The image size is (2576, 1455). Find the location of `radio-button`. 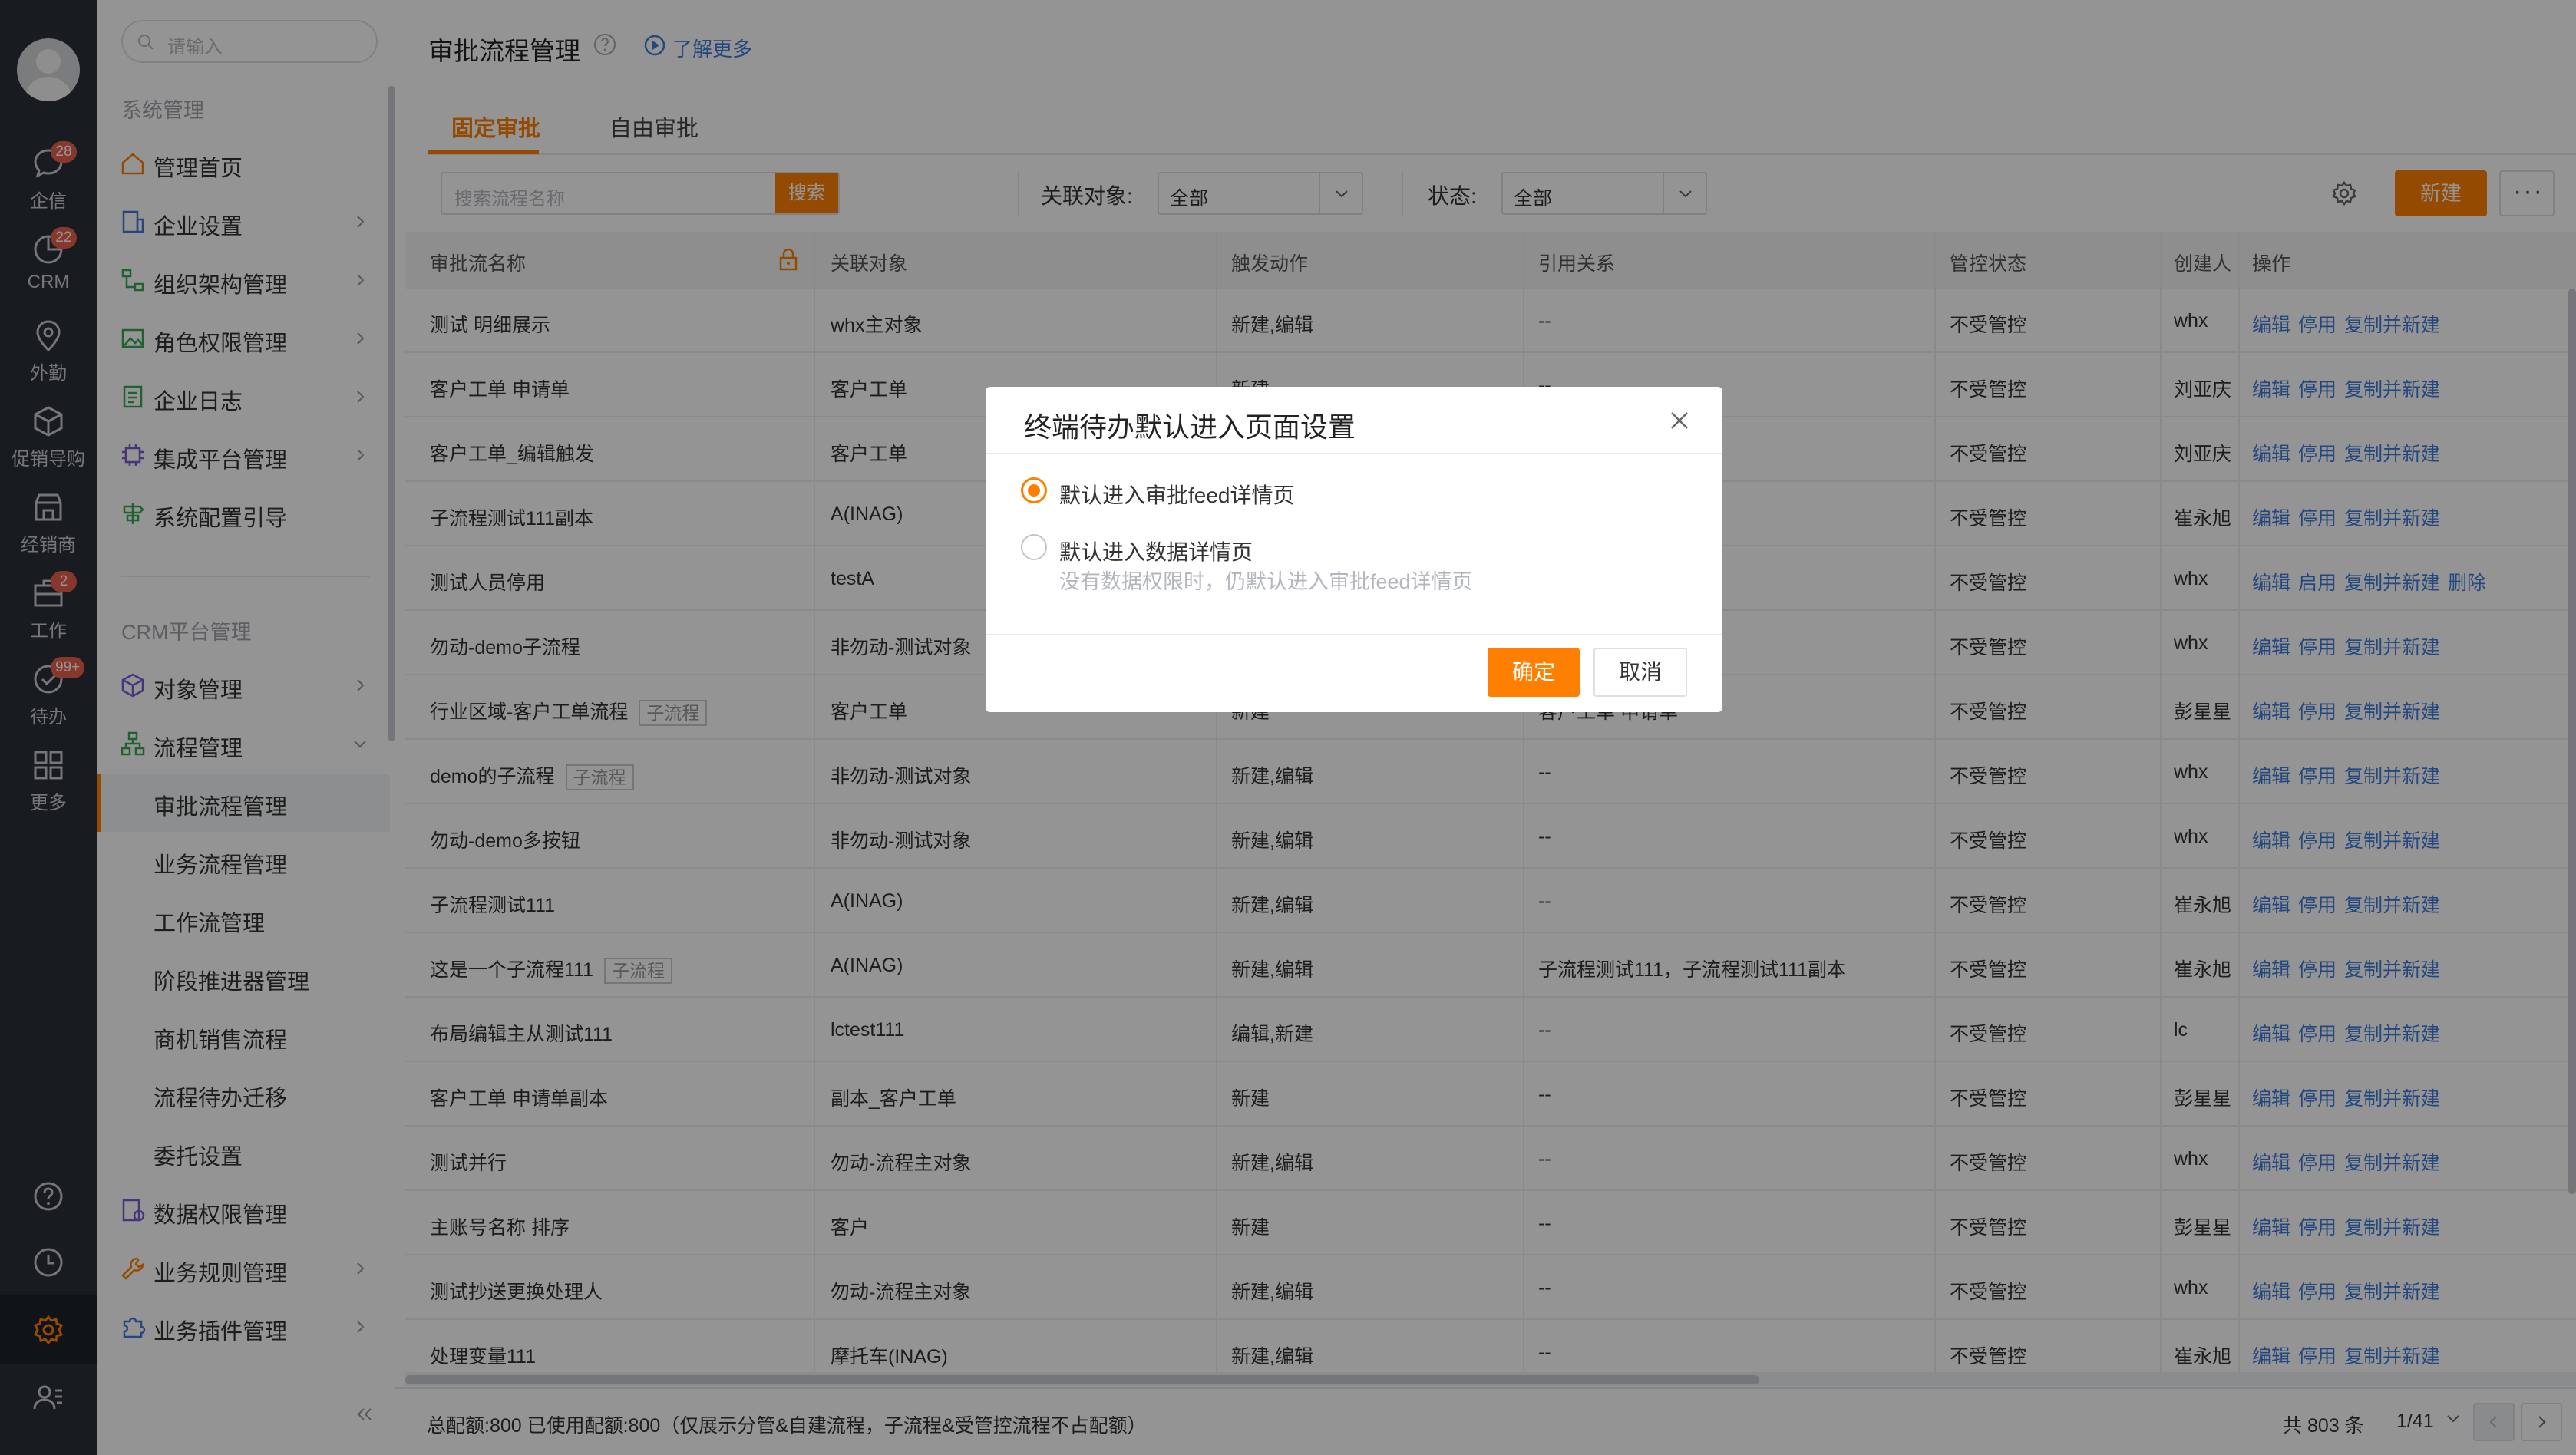

radio-button is located at coordinates (1034, 547).